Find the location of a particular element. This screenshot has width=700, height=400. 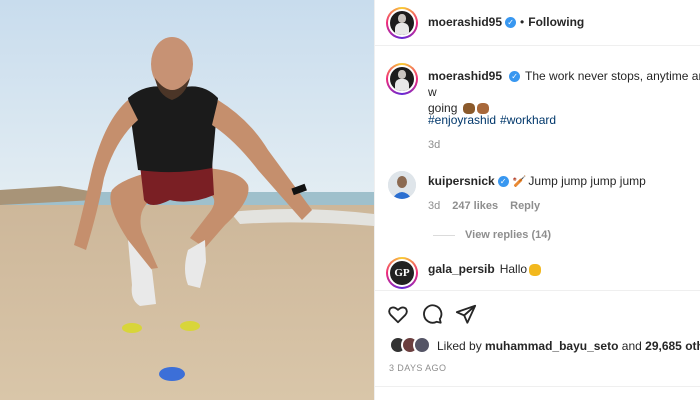

author-avatar is located at coordinates (402, 23).